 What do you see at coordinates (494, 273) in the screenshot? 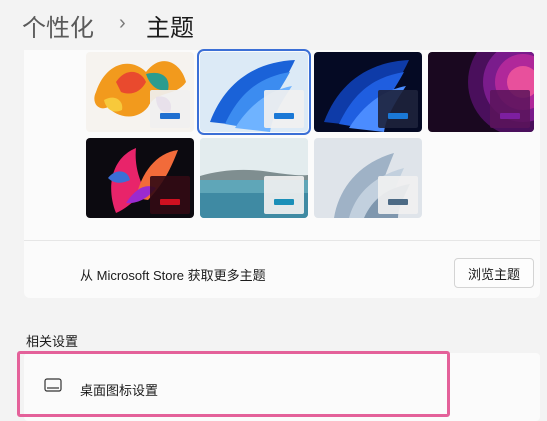
I see `browse-themes-button: 浏览主题` at bounding box center [494, 273].